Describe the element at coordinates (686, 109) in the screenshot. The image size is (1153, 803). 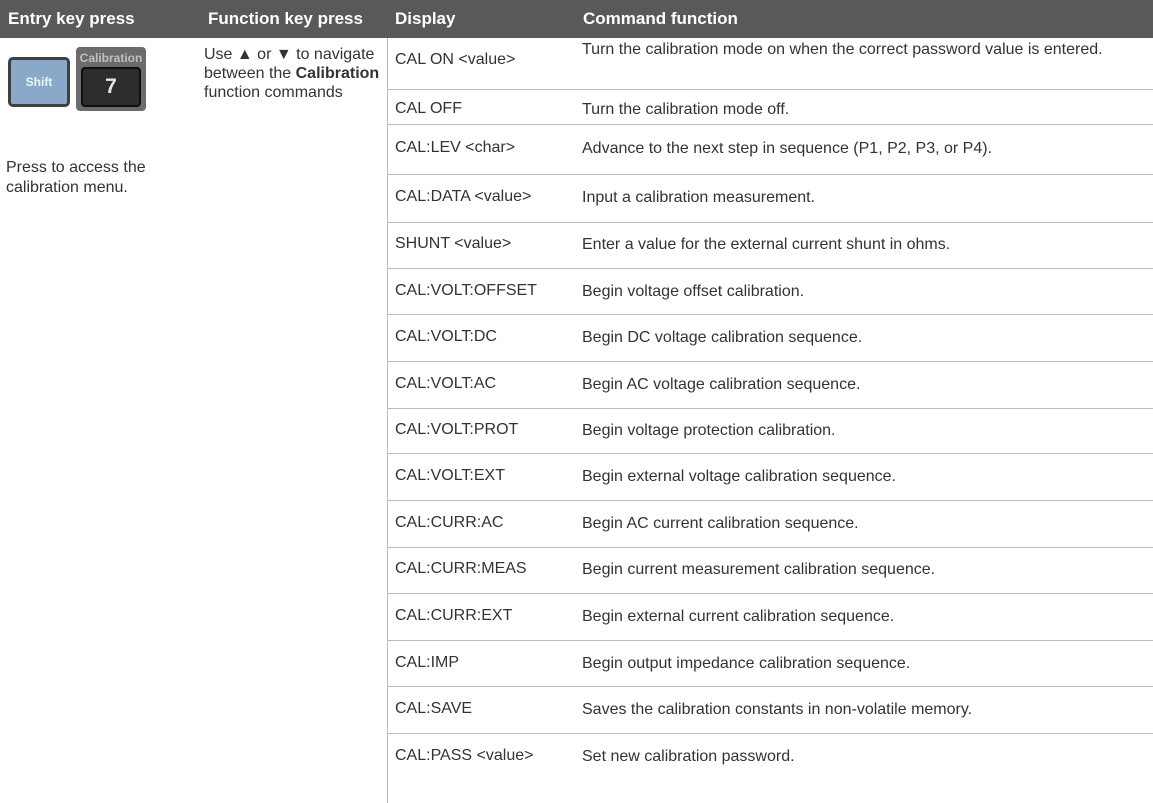
I see `command-function-cell: Turn the calibration mode off.` at that location.